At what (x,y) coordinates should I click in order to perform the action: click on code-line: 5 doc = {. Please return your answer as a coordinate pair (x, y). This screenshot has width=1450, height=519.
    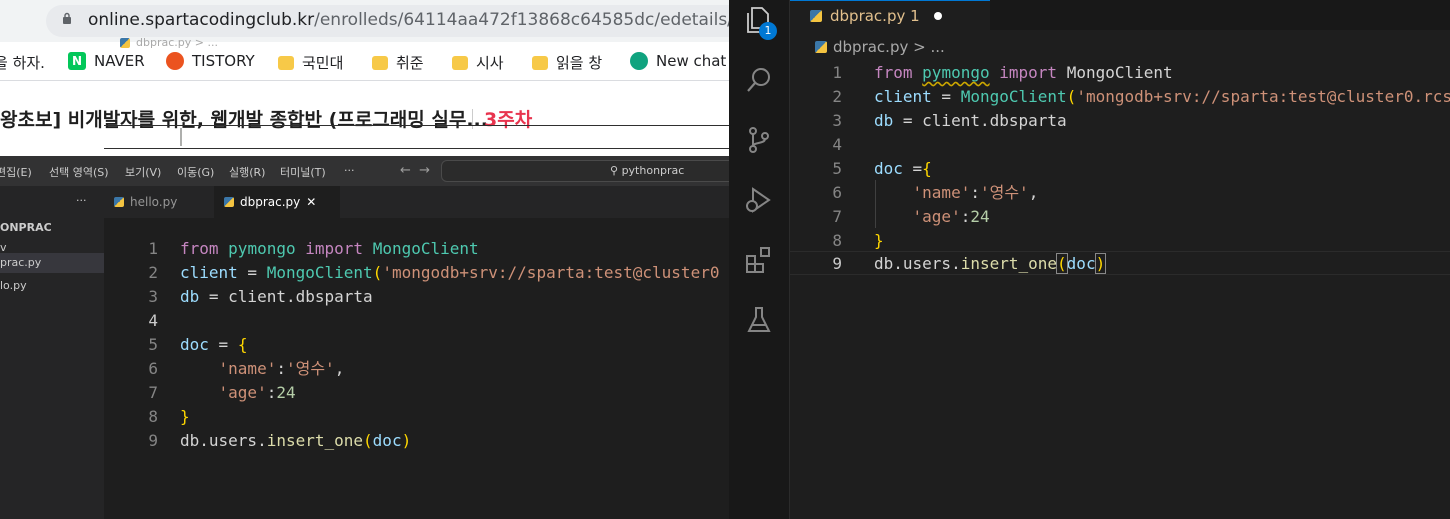
    Looking at the image, I should click on (364, 345).